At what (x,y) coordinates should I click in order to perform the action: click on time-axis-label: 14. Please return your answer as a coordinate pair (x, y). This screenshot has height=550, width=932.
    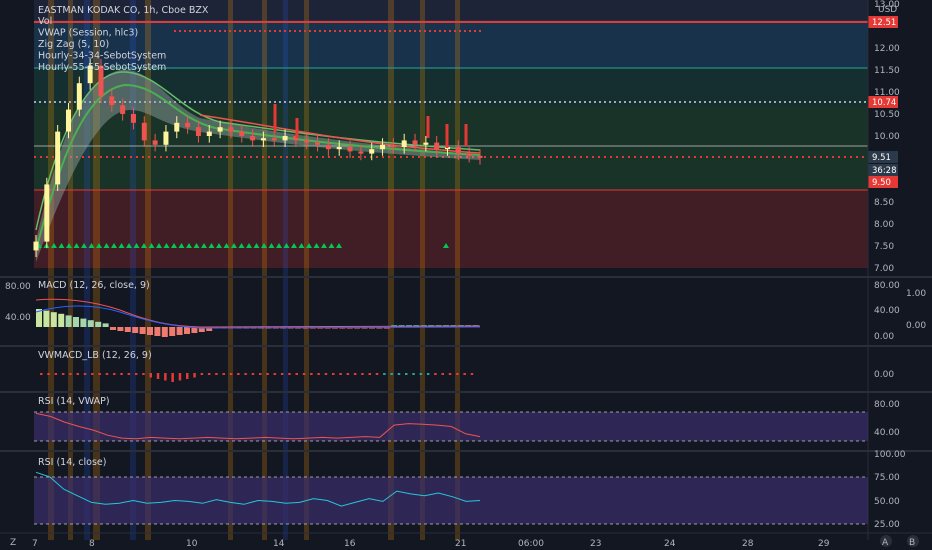
    Looking at the image, I should click on (279, 544).